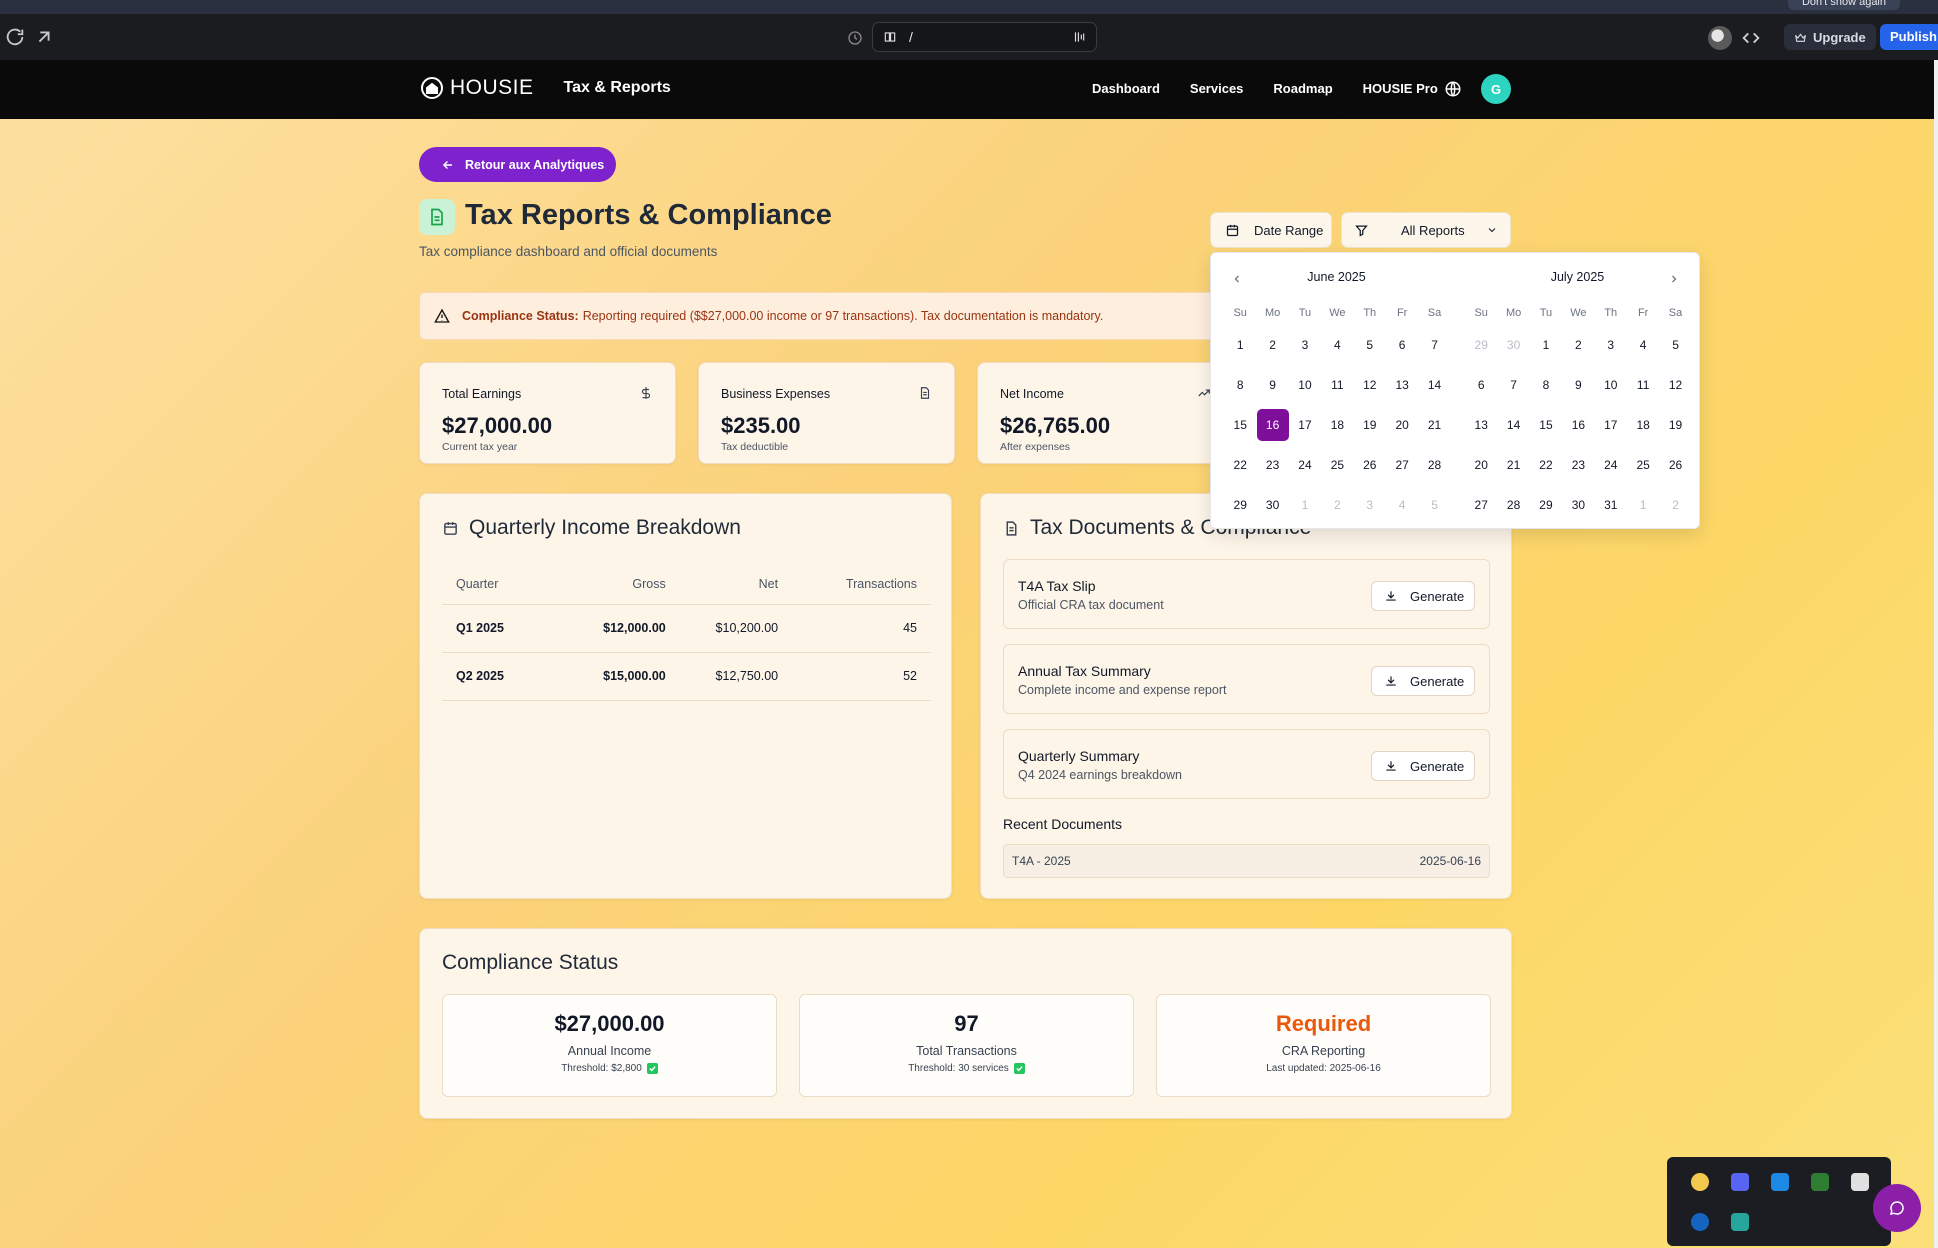 This screenshot has width=1938, height=1248. What do you see at coordinates (44, 37) in the screenshot?
I see `open-external-icon` at bounding box center [44, 37].